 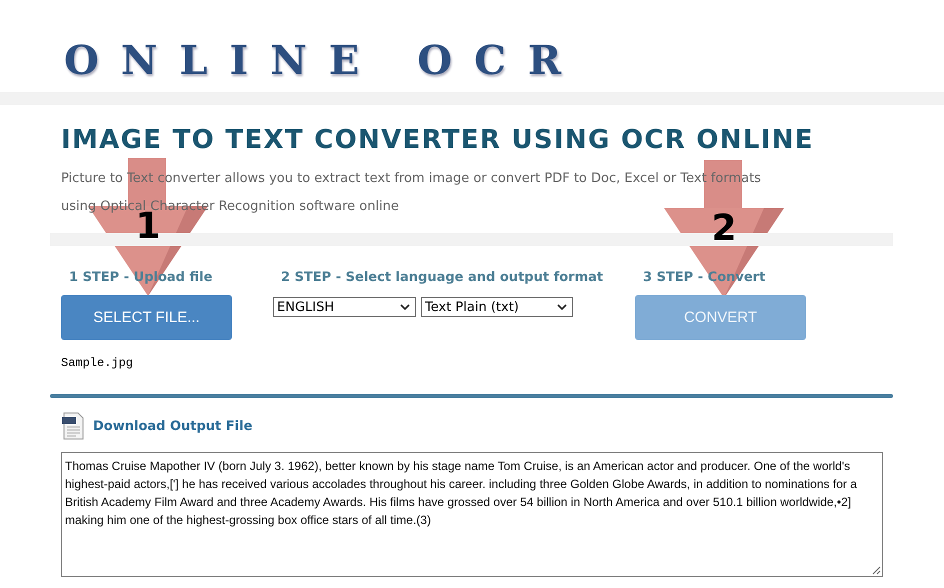 I want to click on logo: ONLINE OCR, so click(x=324, y=60).